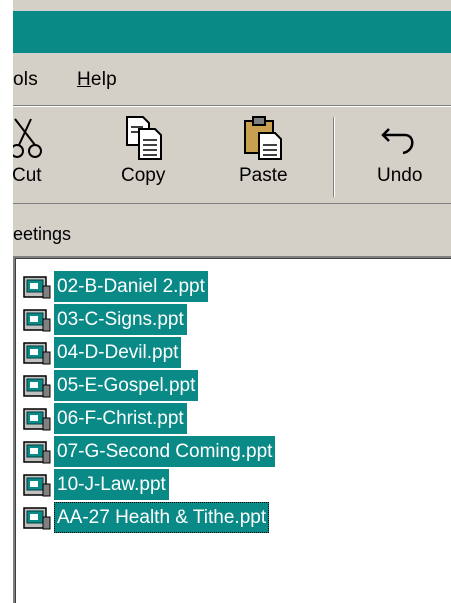 The width and height of the screenshot is (451, 603). Describe the element at coordinates (103, 79) in the screenshot. I see `menu-help-label: elp` at that location.